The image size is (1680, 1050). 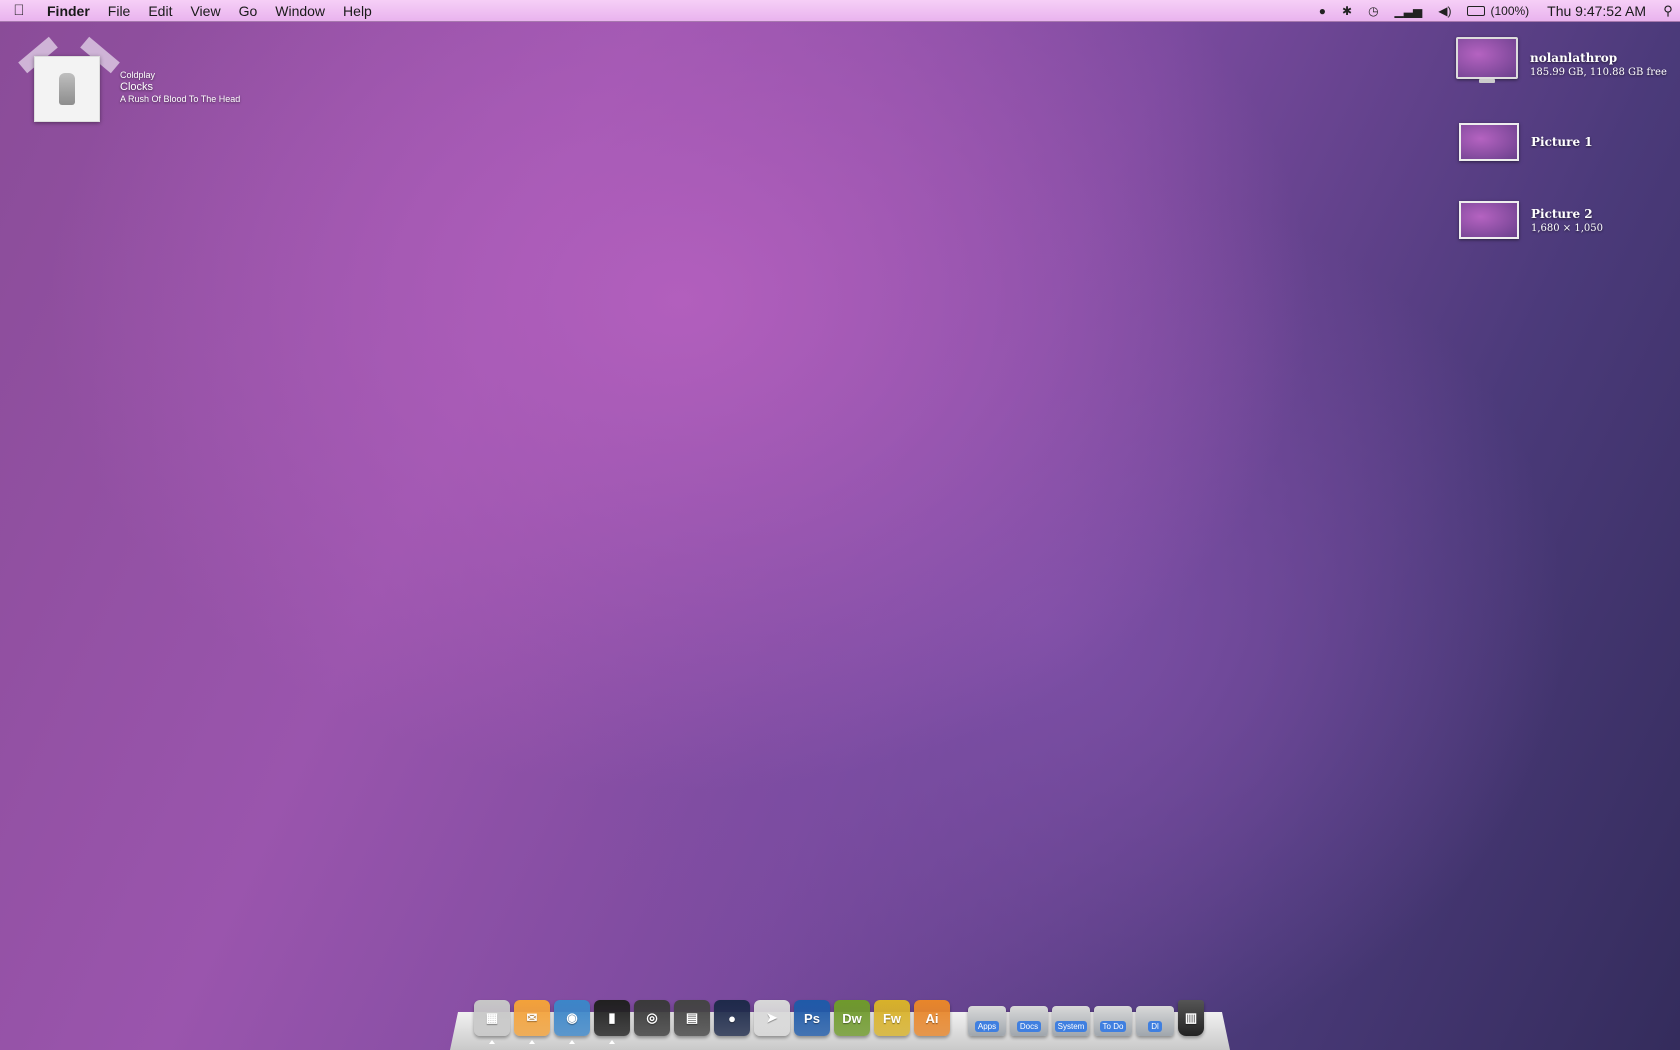 What do you see at coordinates (67, 89) in the screenshot?
I see `album-art` at bounding box center [67, 89].